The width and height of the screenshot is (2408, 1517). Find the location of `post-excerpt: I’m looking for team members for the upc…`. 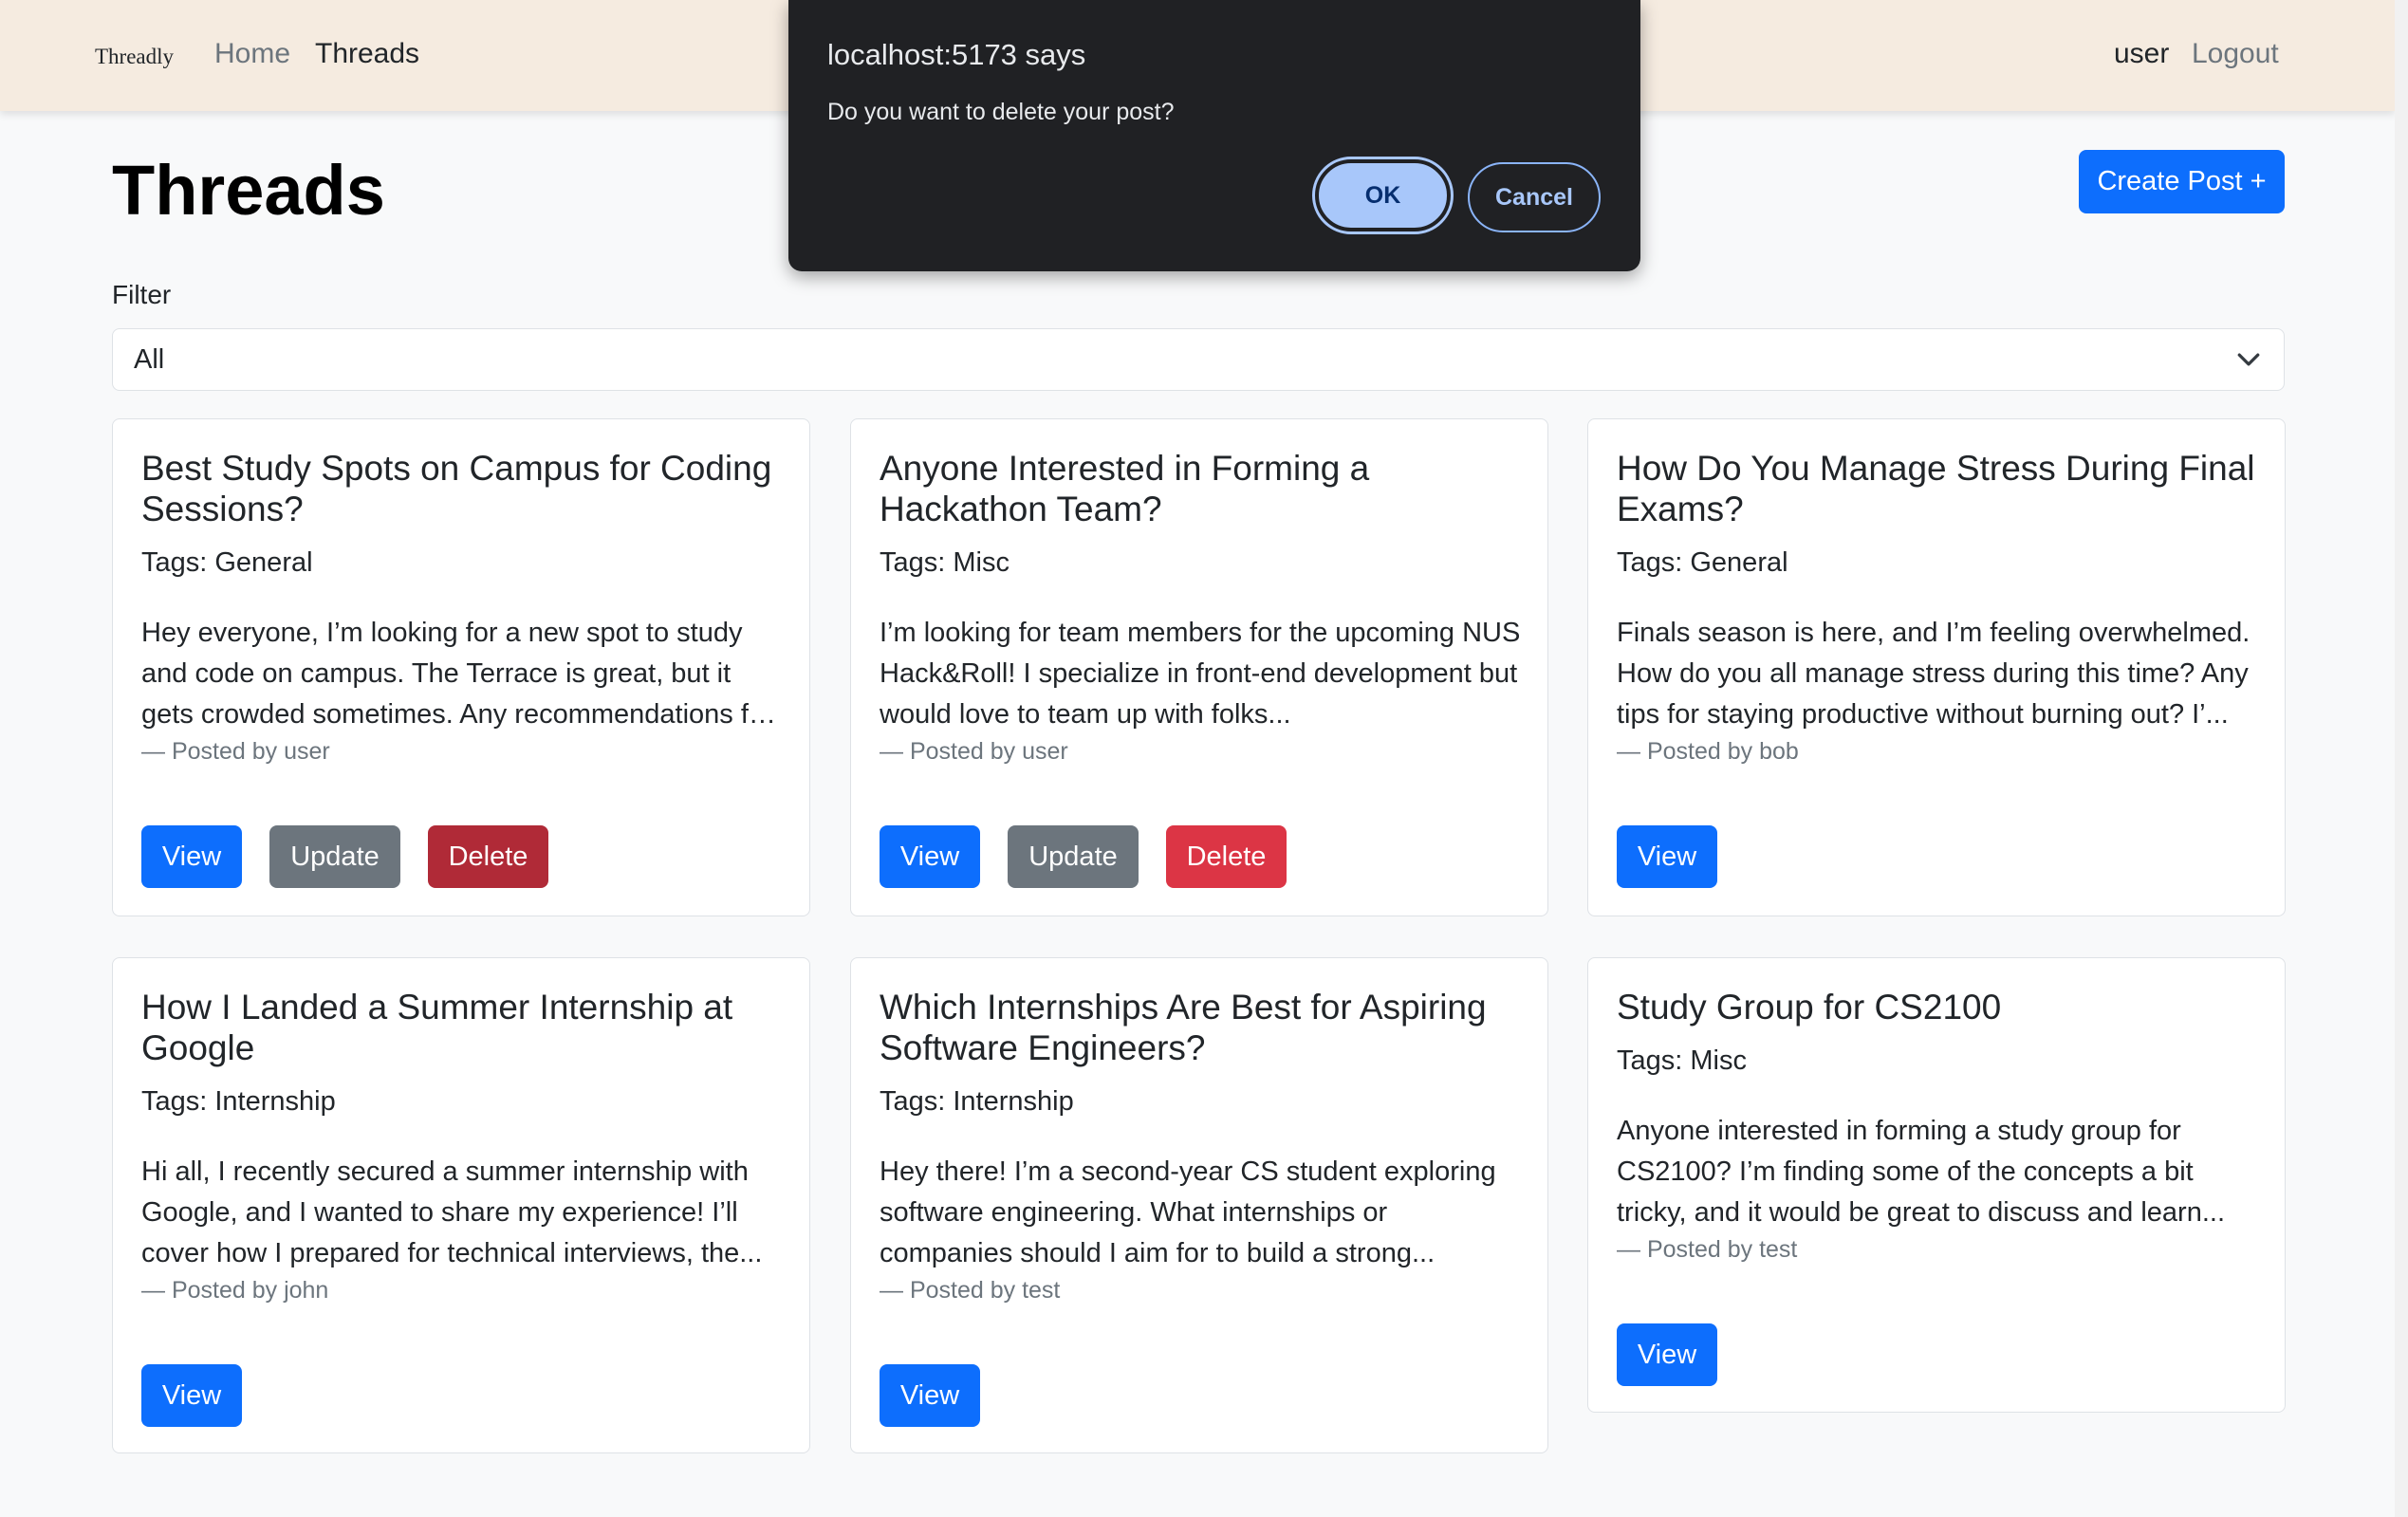

post-excerpt: I’m looking for team members for the upc… is located at coordinates (1200, 674).